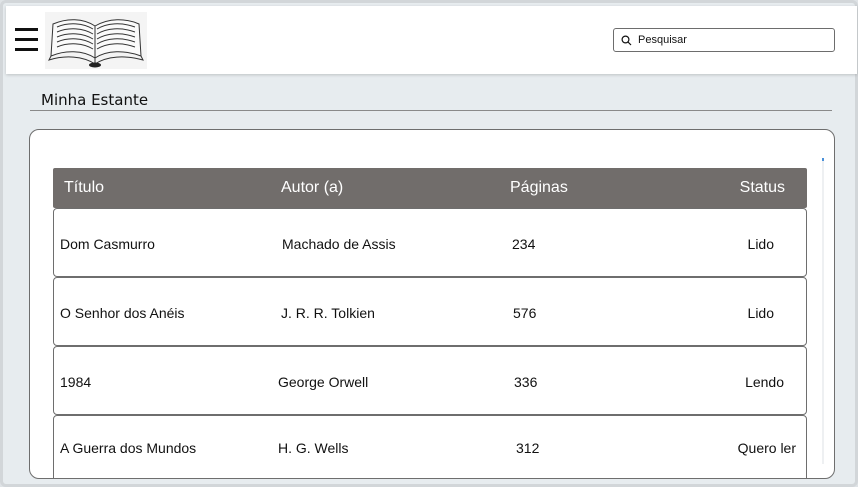  I want to click on cell-pages: 336, so click(526, 382).